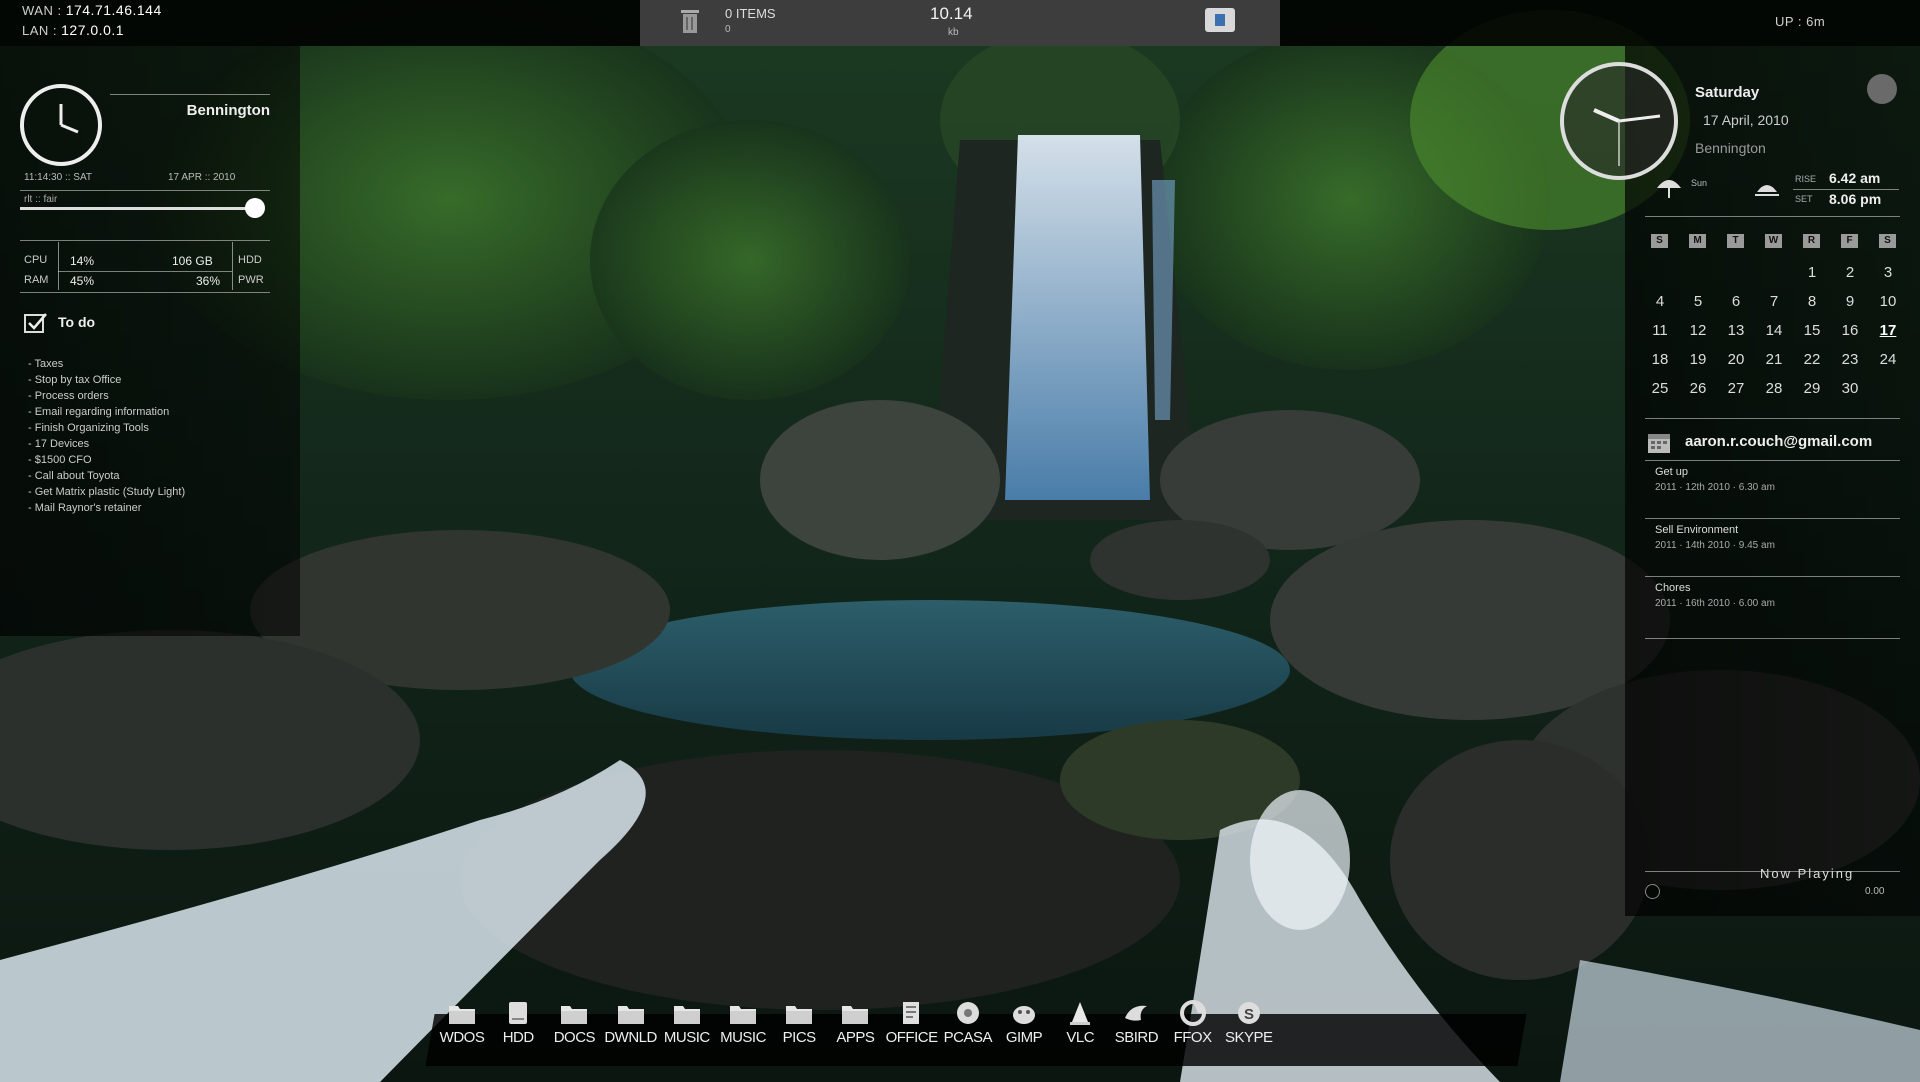 The height and width of the screenshot is (1082, 1920). I want to click on calendar-day: 1, so click(1812, 272).